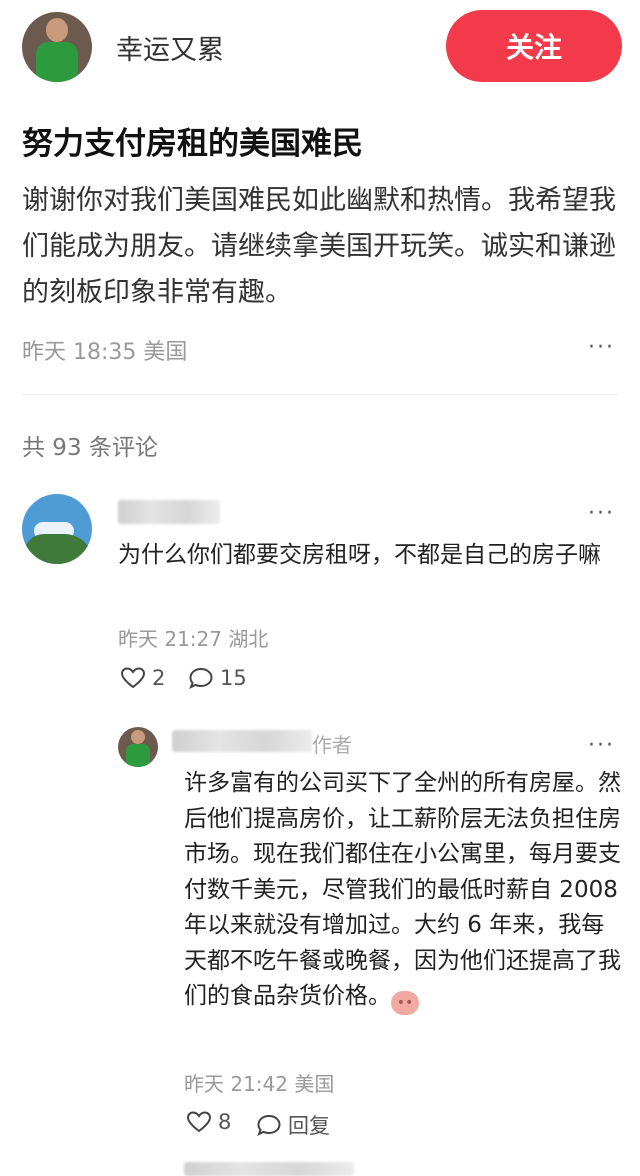 This screenshot has height=1176, width=640. Describe the element at coordinates (193, 639) in the screenshot. I see `comment-meta: 昨天 21:27 湖北` at that location.